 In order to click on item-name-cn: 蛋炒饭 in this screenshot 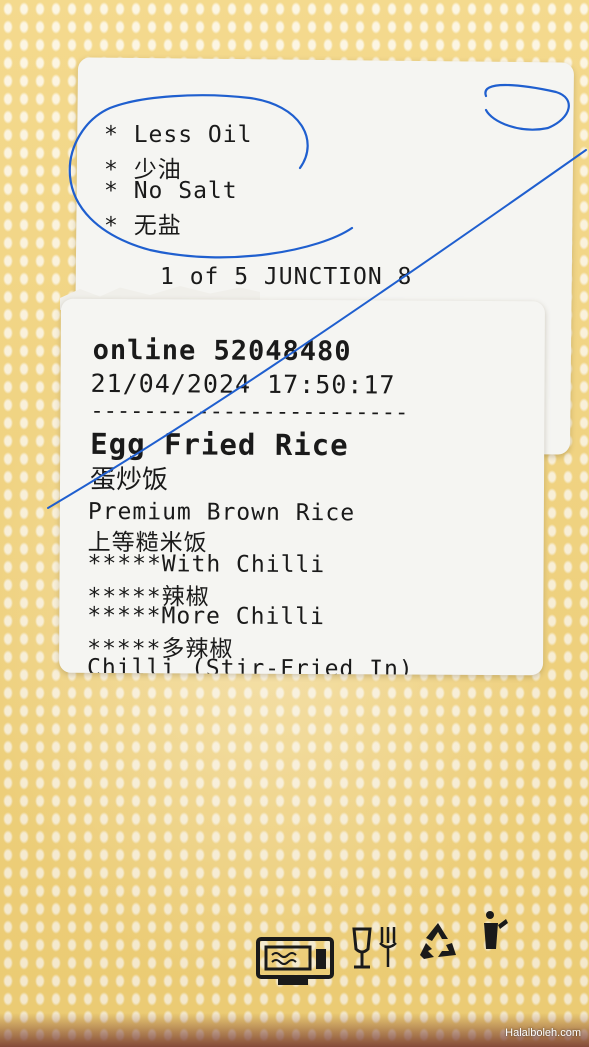, I will do `click(129, 480)`.